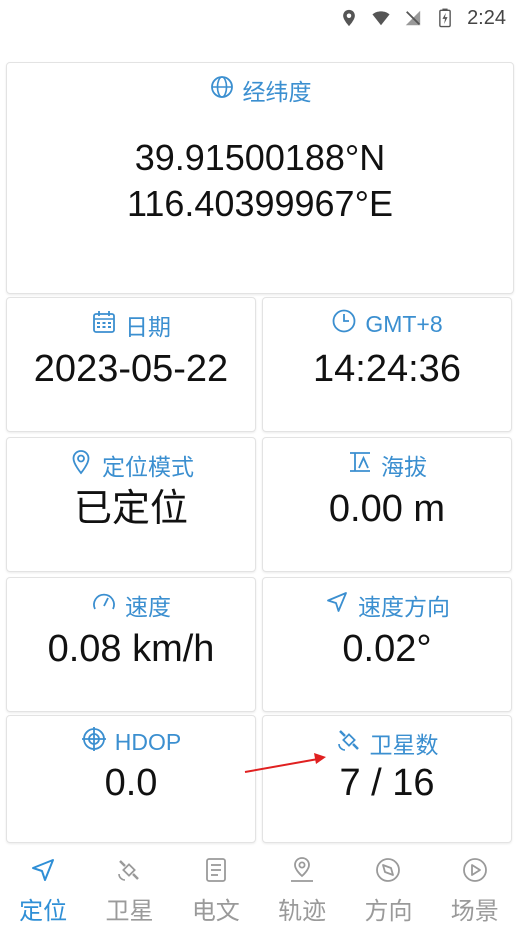 The image size is (518, 926). What do you see at coordinates (388, 911) in the screenshot?
I see `nav-label-compass: 方向` at bounding box center [388, 911].